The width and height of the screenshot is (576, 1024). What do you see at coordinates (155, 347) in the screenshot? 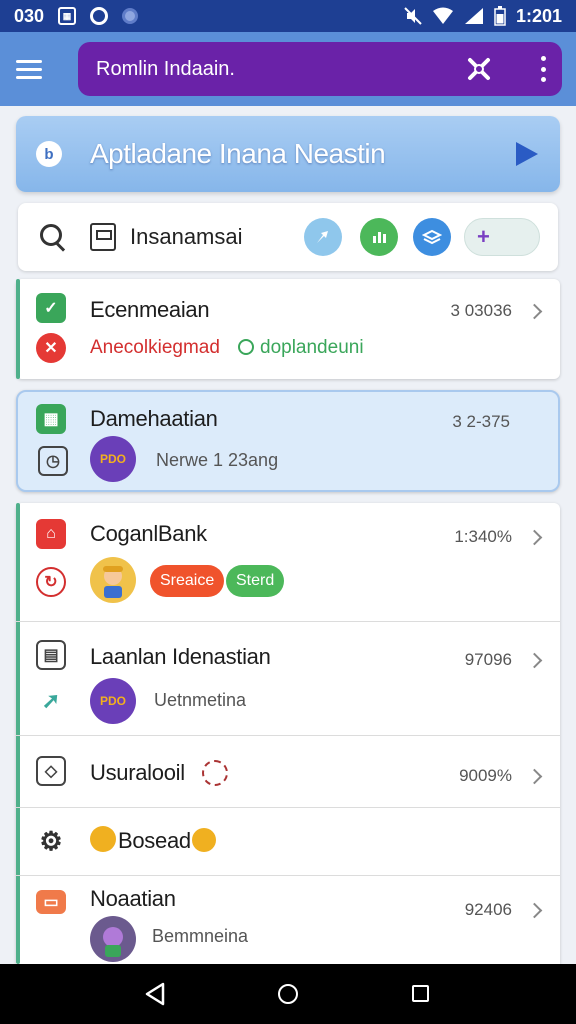
I see `item-subtitle: Anecolkiegmad` at bounding box center [155, 347].